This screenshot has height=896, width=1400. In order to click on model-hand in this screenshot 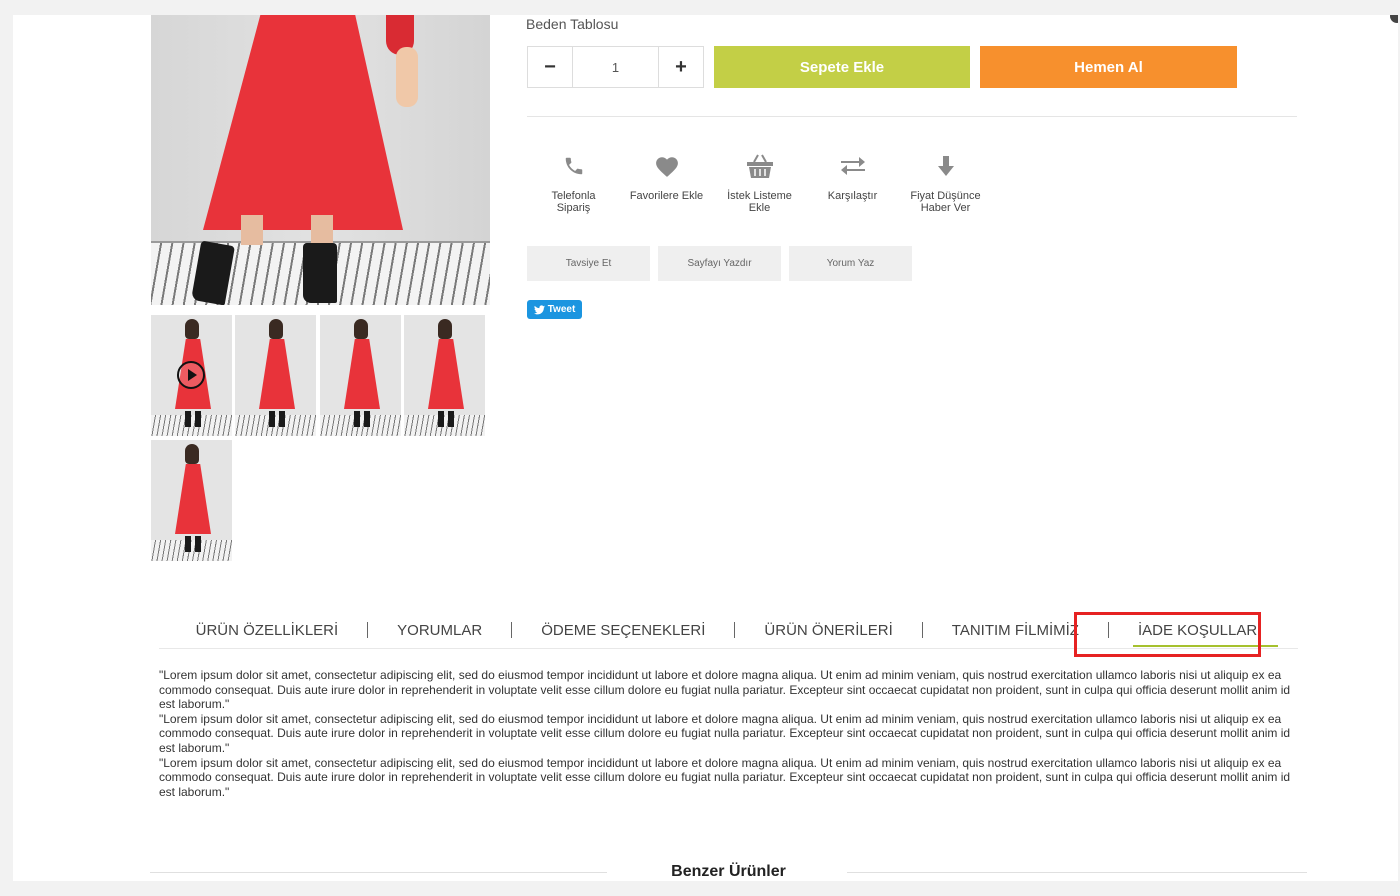, I will do `click(407, 77)`.